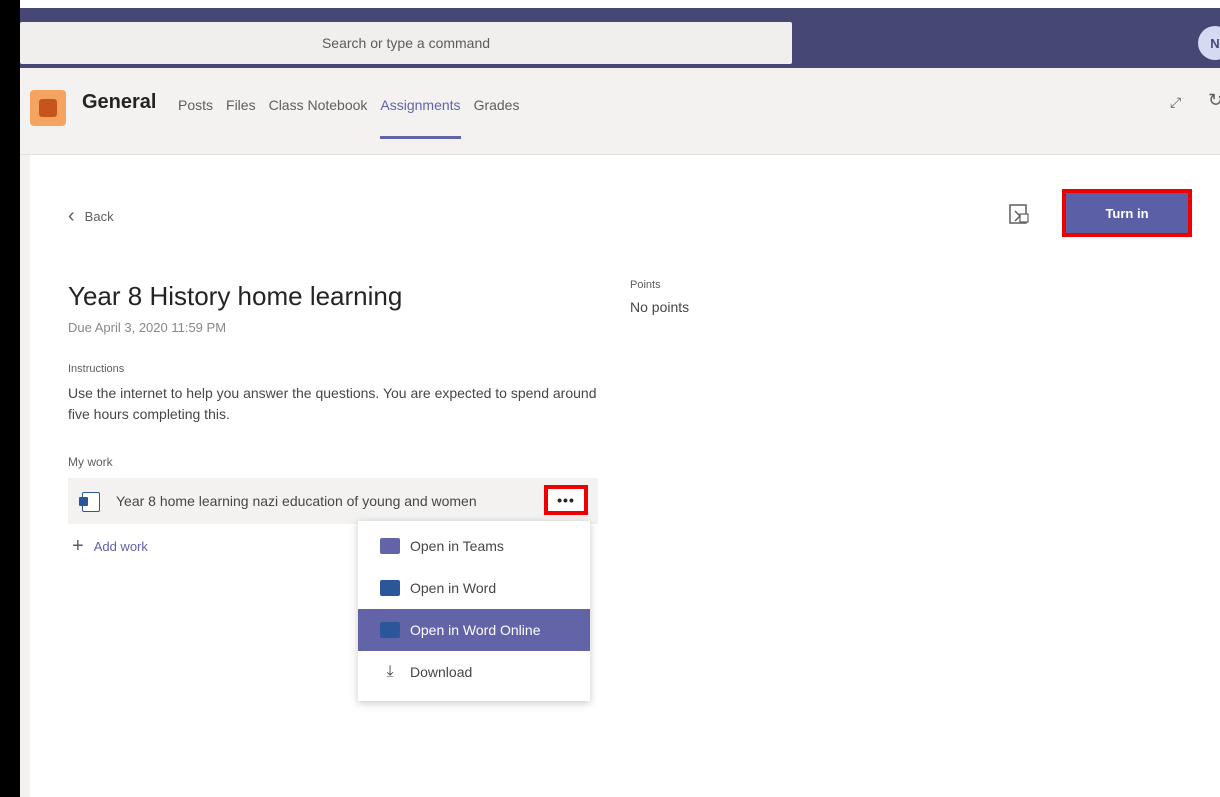 The image size is (1220, 797). What do you see at coordinates (453, 588) in the screenshot?
I see `menu-item-label: Open in Word` at bounding box center [453, 588].